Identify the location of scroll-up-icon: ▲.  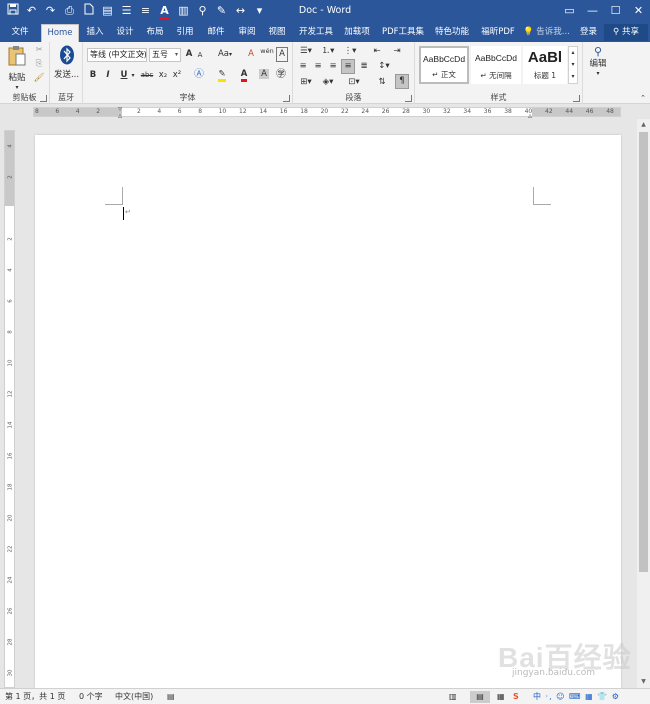
(643, 125).